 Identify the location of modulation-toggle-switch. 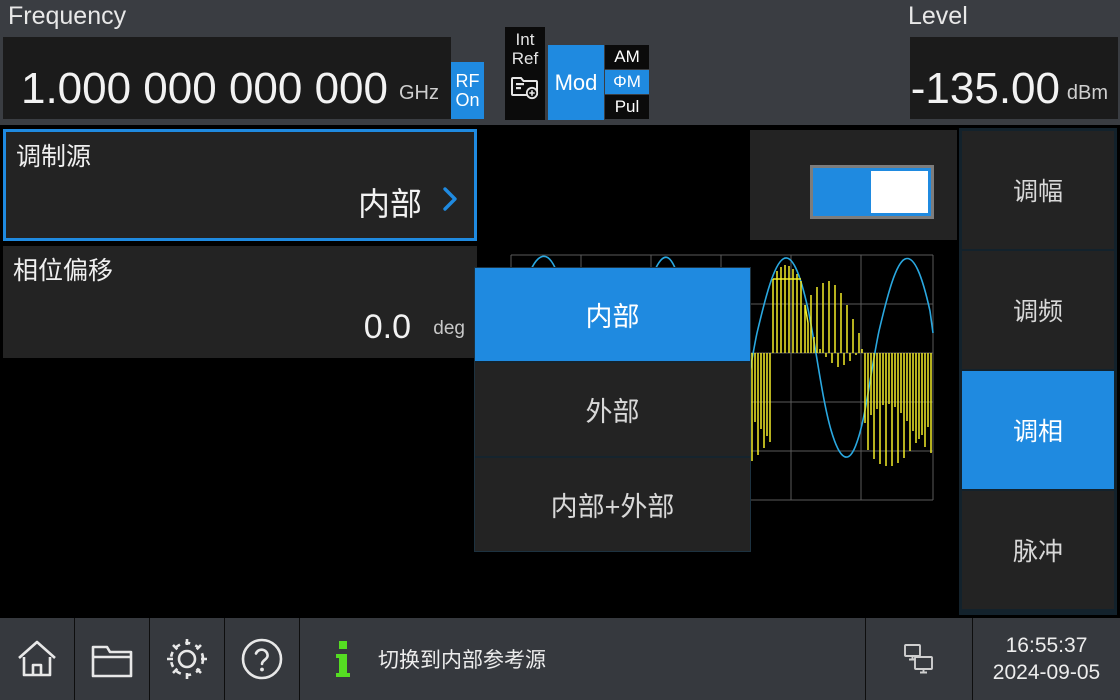
(872, 192).